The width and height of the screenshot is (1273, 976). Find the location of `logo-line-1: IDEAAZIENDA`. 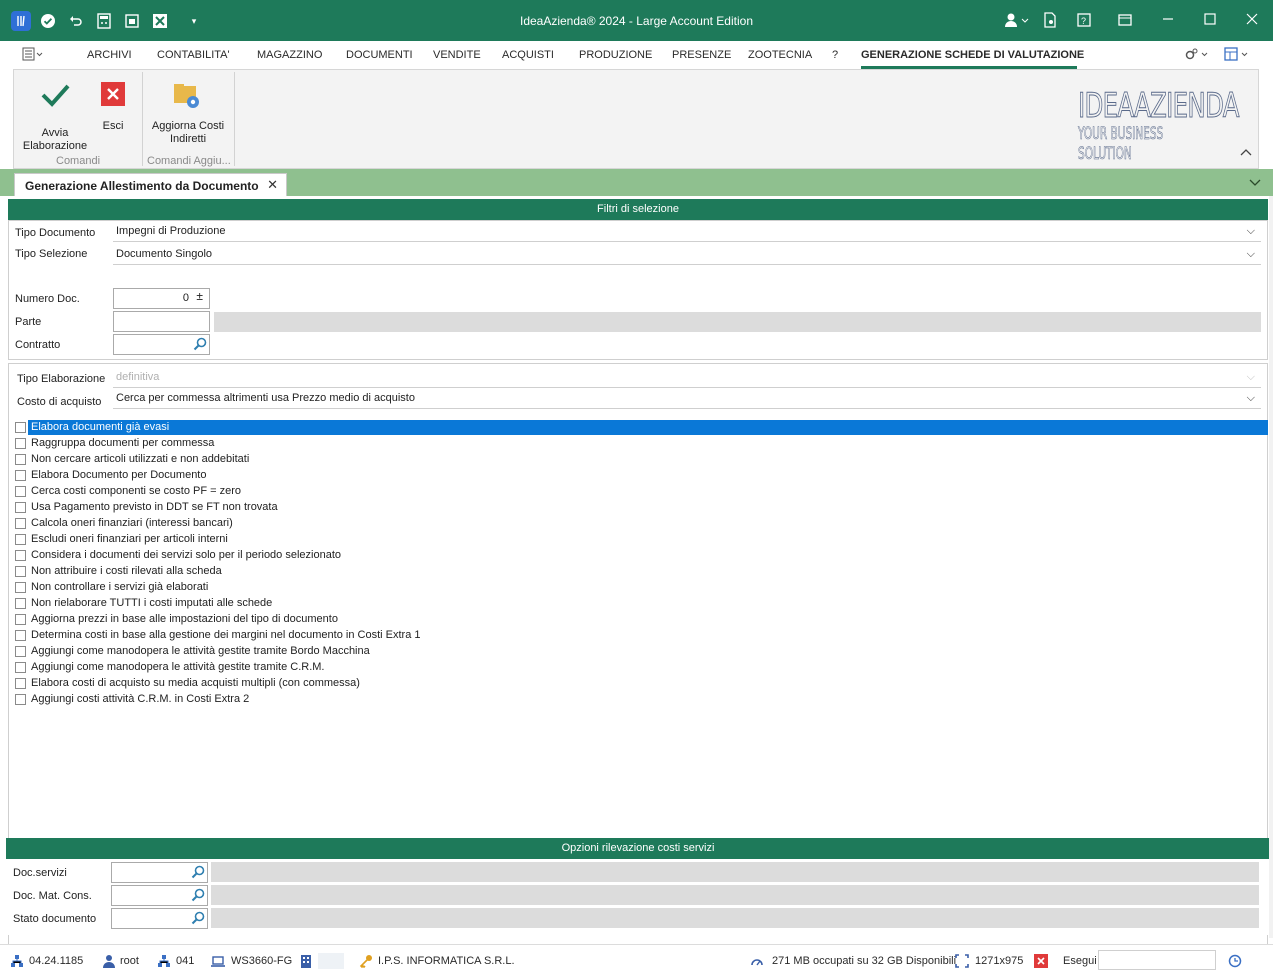

logo-line-1: IDEAAZIENDA is located at coordinates (1159, 106).